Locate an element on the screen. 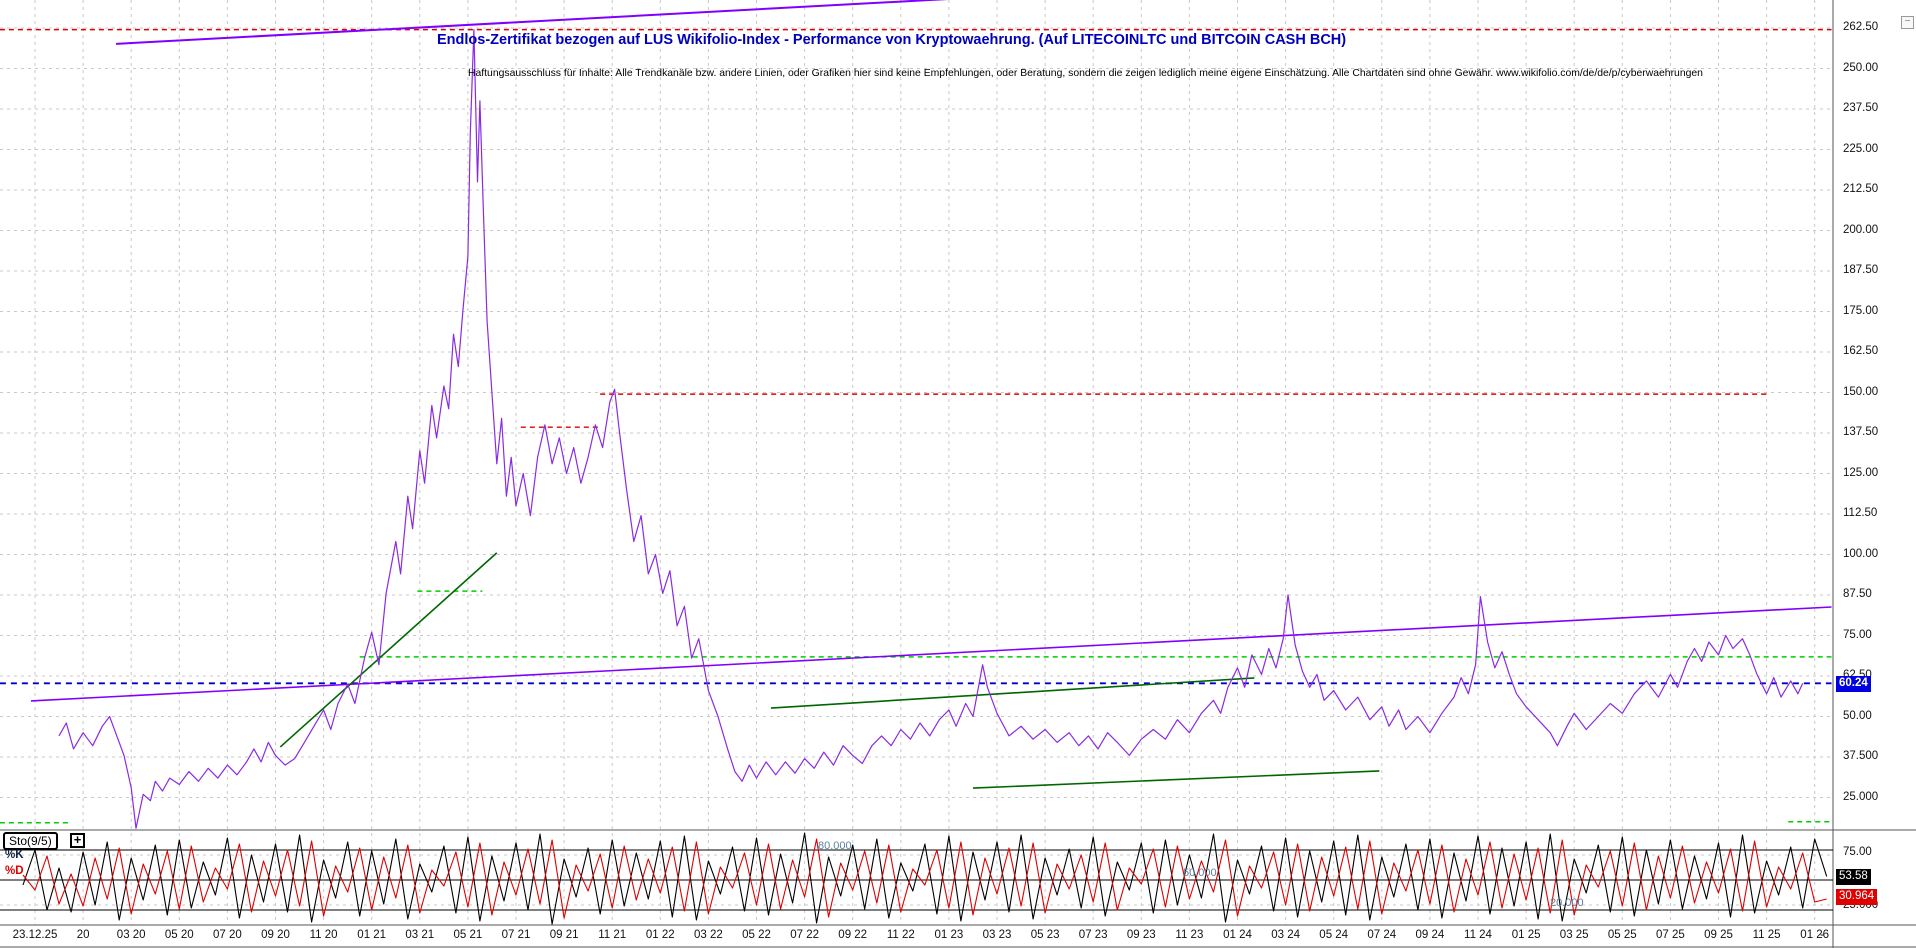 The image size is (1916, 948). date-axis-label: 03 22 is located at coordinates (708, 935).